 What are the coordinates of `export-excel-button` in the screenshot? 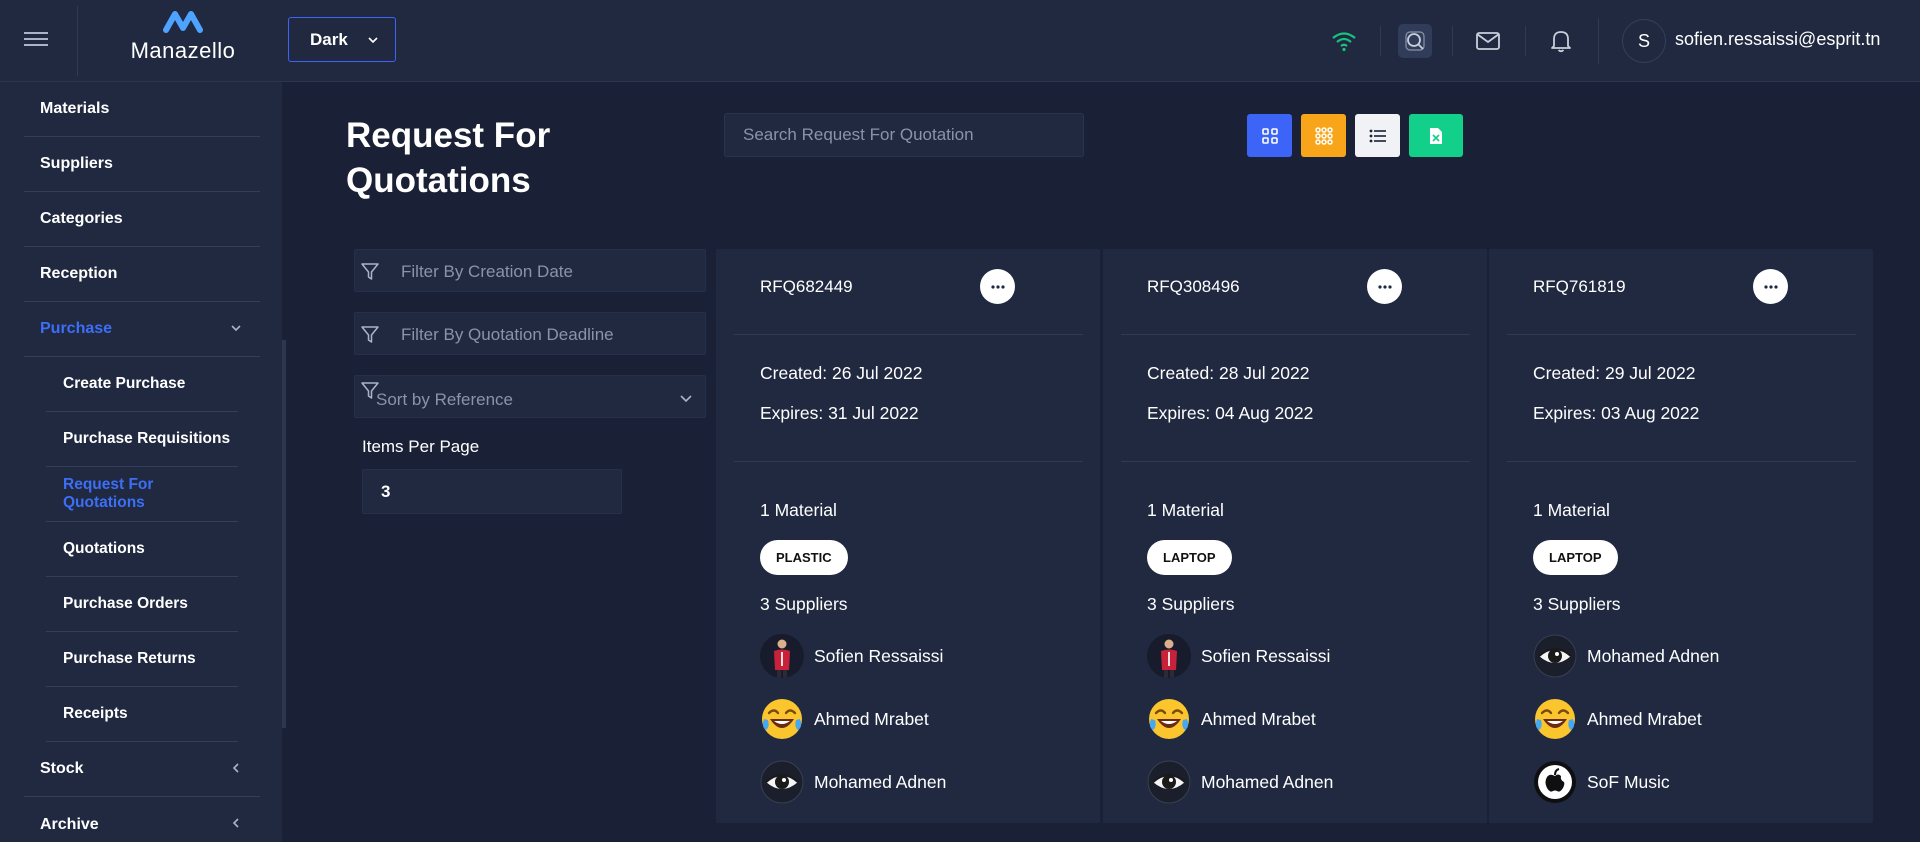 It's located at (1436, 135).